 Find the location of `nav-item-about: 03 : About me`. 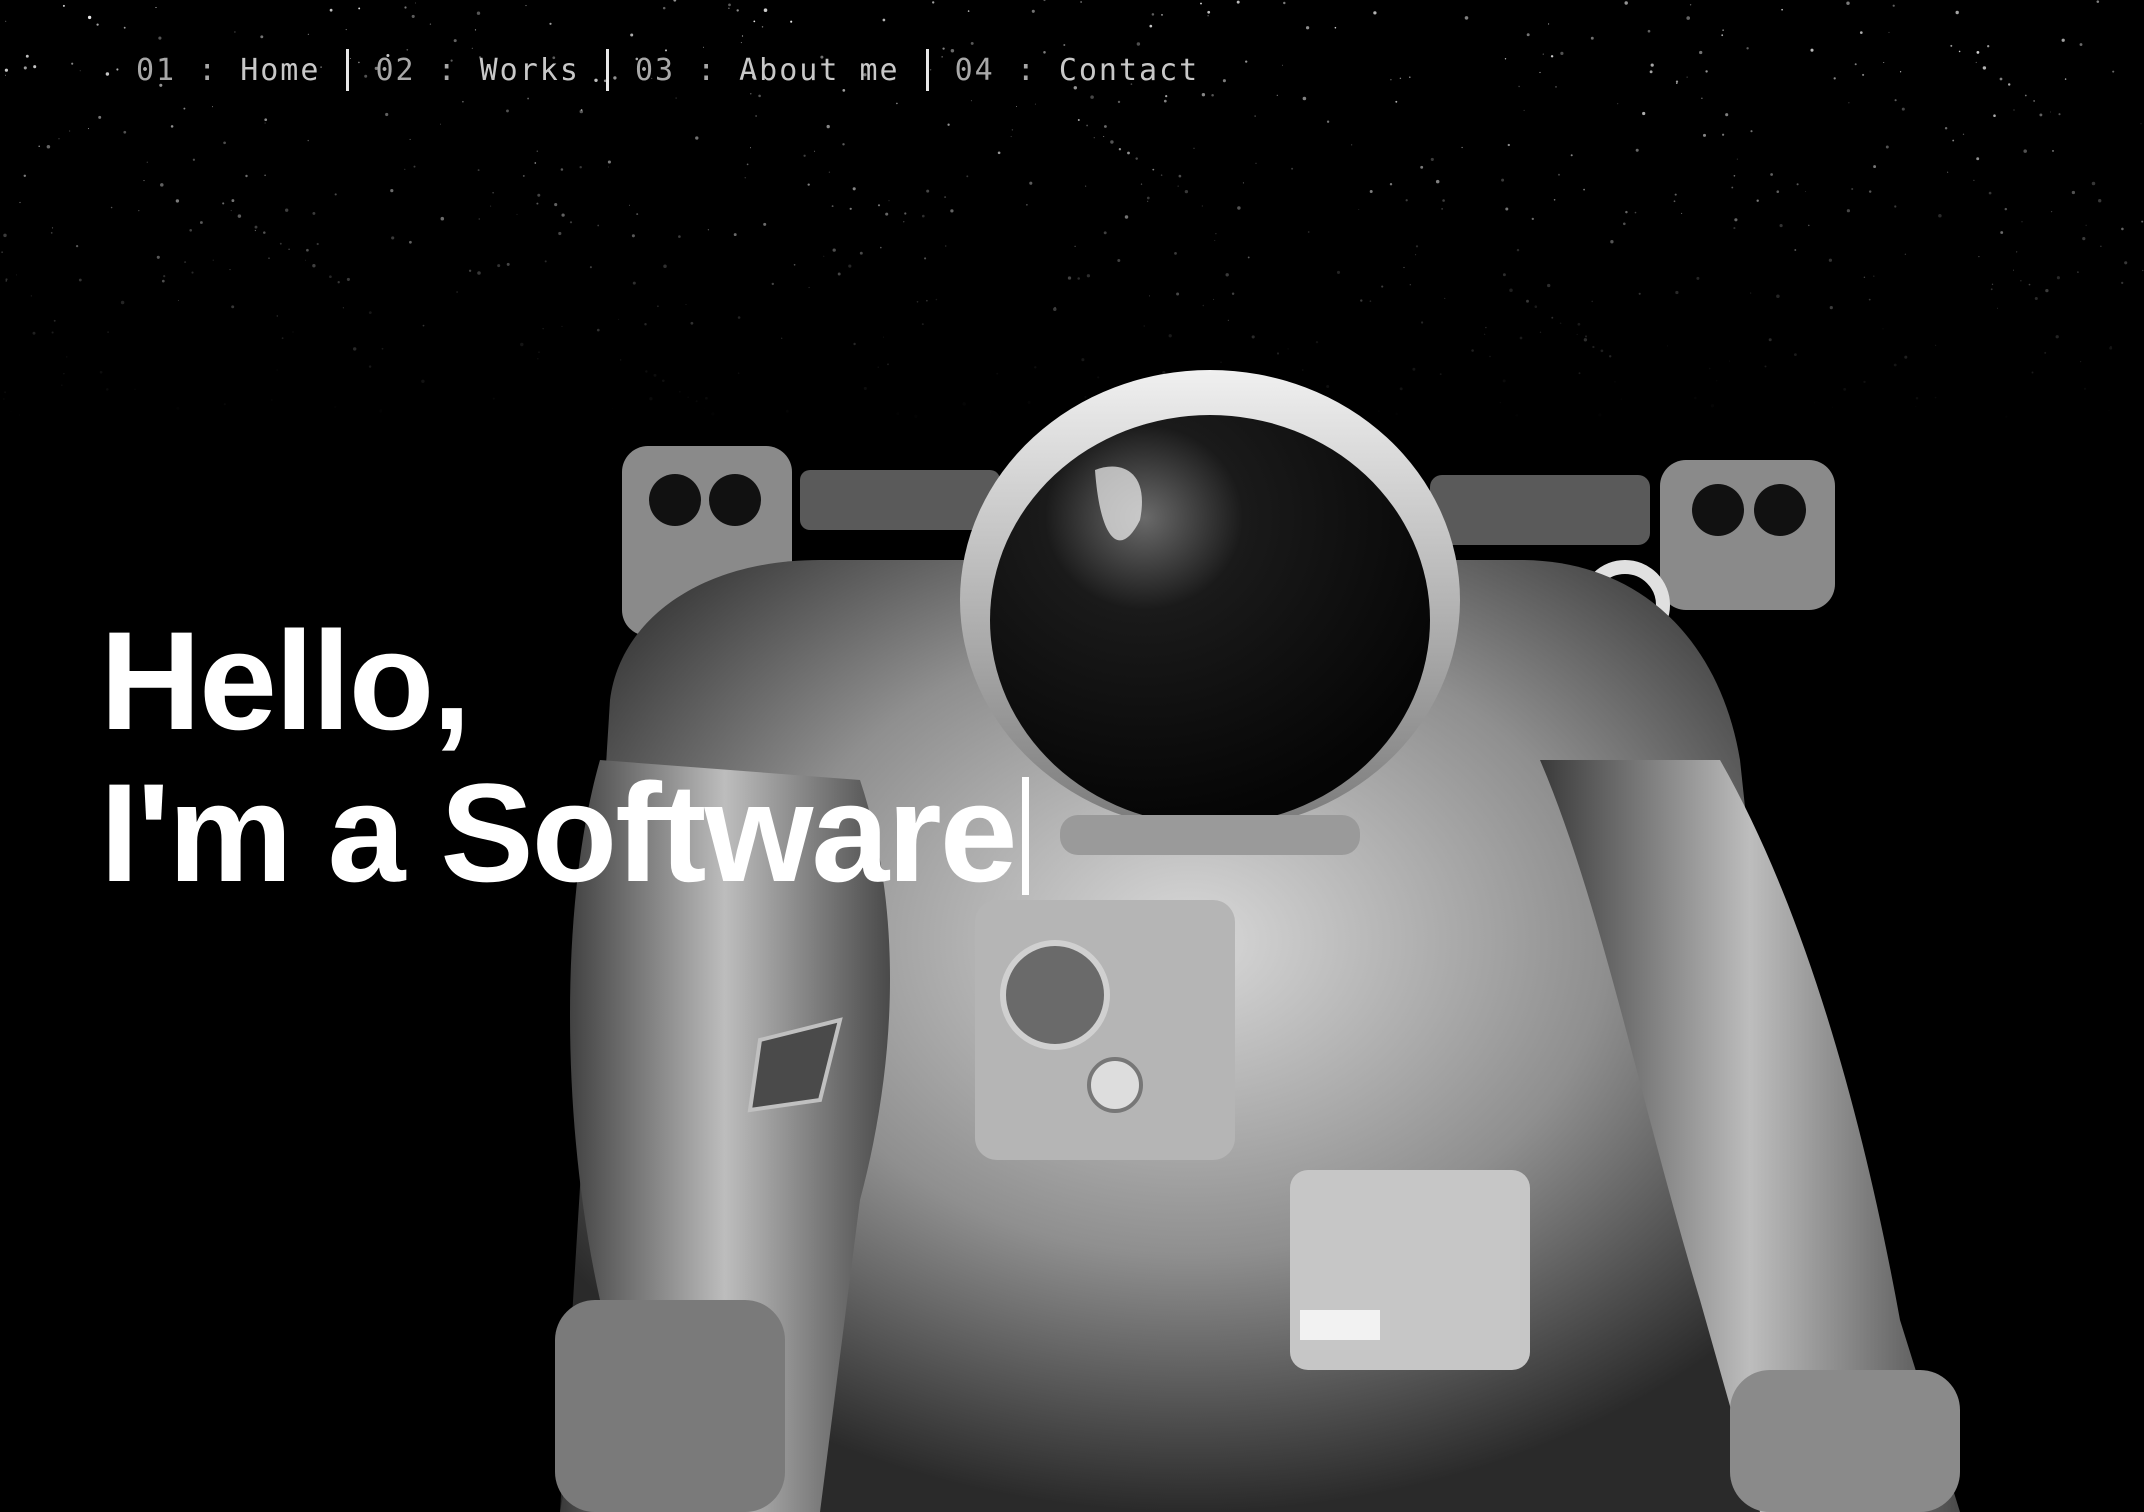

nav-item-about: 03 : About me is located at coordinates (767, 70).